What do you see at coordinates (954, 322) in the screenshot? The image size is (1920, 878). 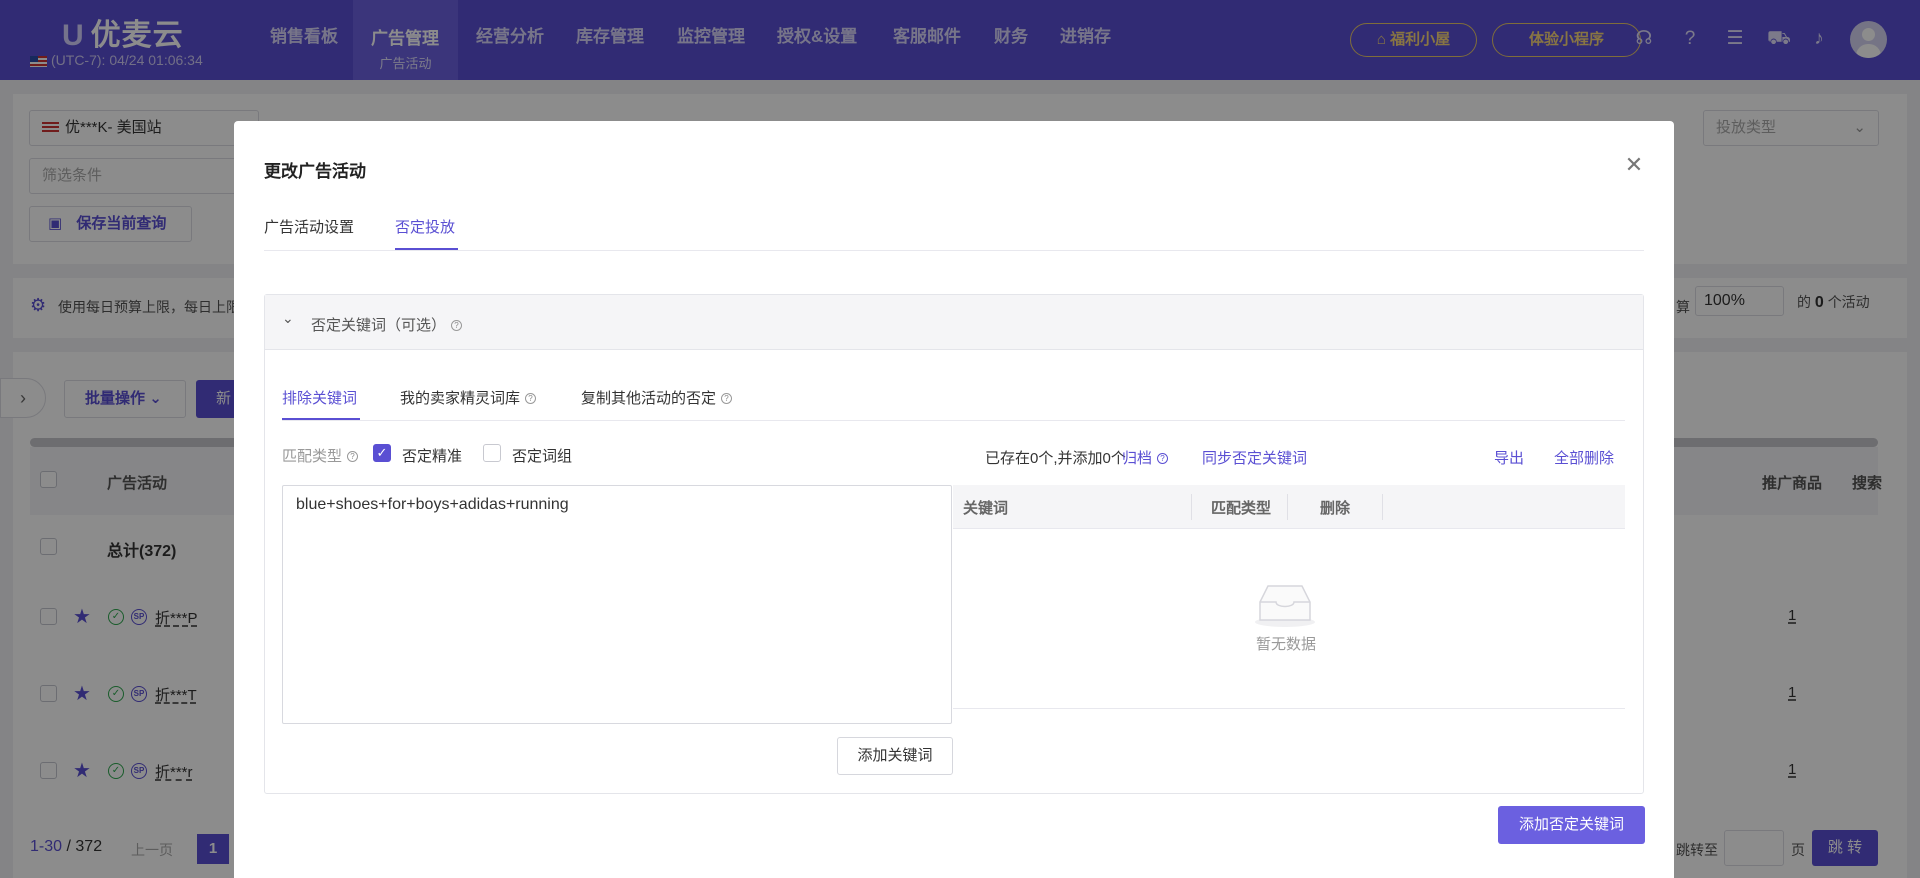 I see `negative-keywords-header: ⌄ 否定关键词（可选）?` at bounding box center [954, 322].